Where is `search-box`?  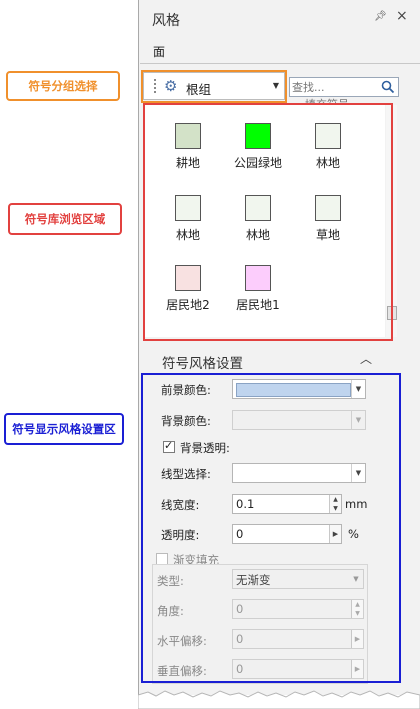 search-box is located at coordinates (344, 87).